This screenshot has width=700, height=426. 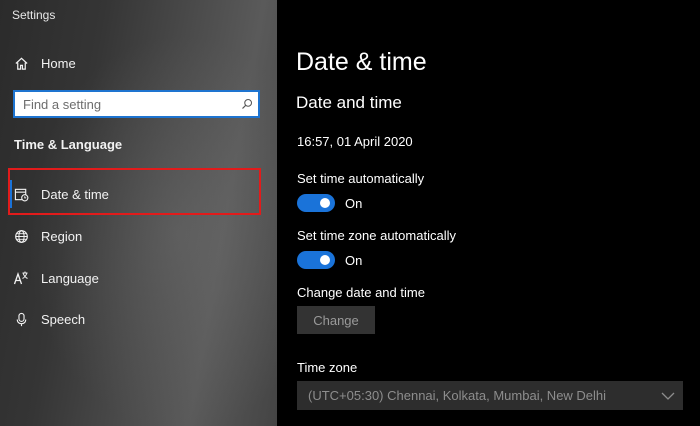 What do you see at coordinates (21, 319) in the screenshot?
I see `microphone-icon` at bounding box center [21, 319].